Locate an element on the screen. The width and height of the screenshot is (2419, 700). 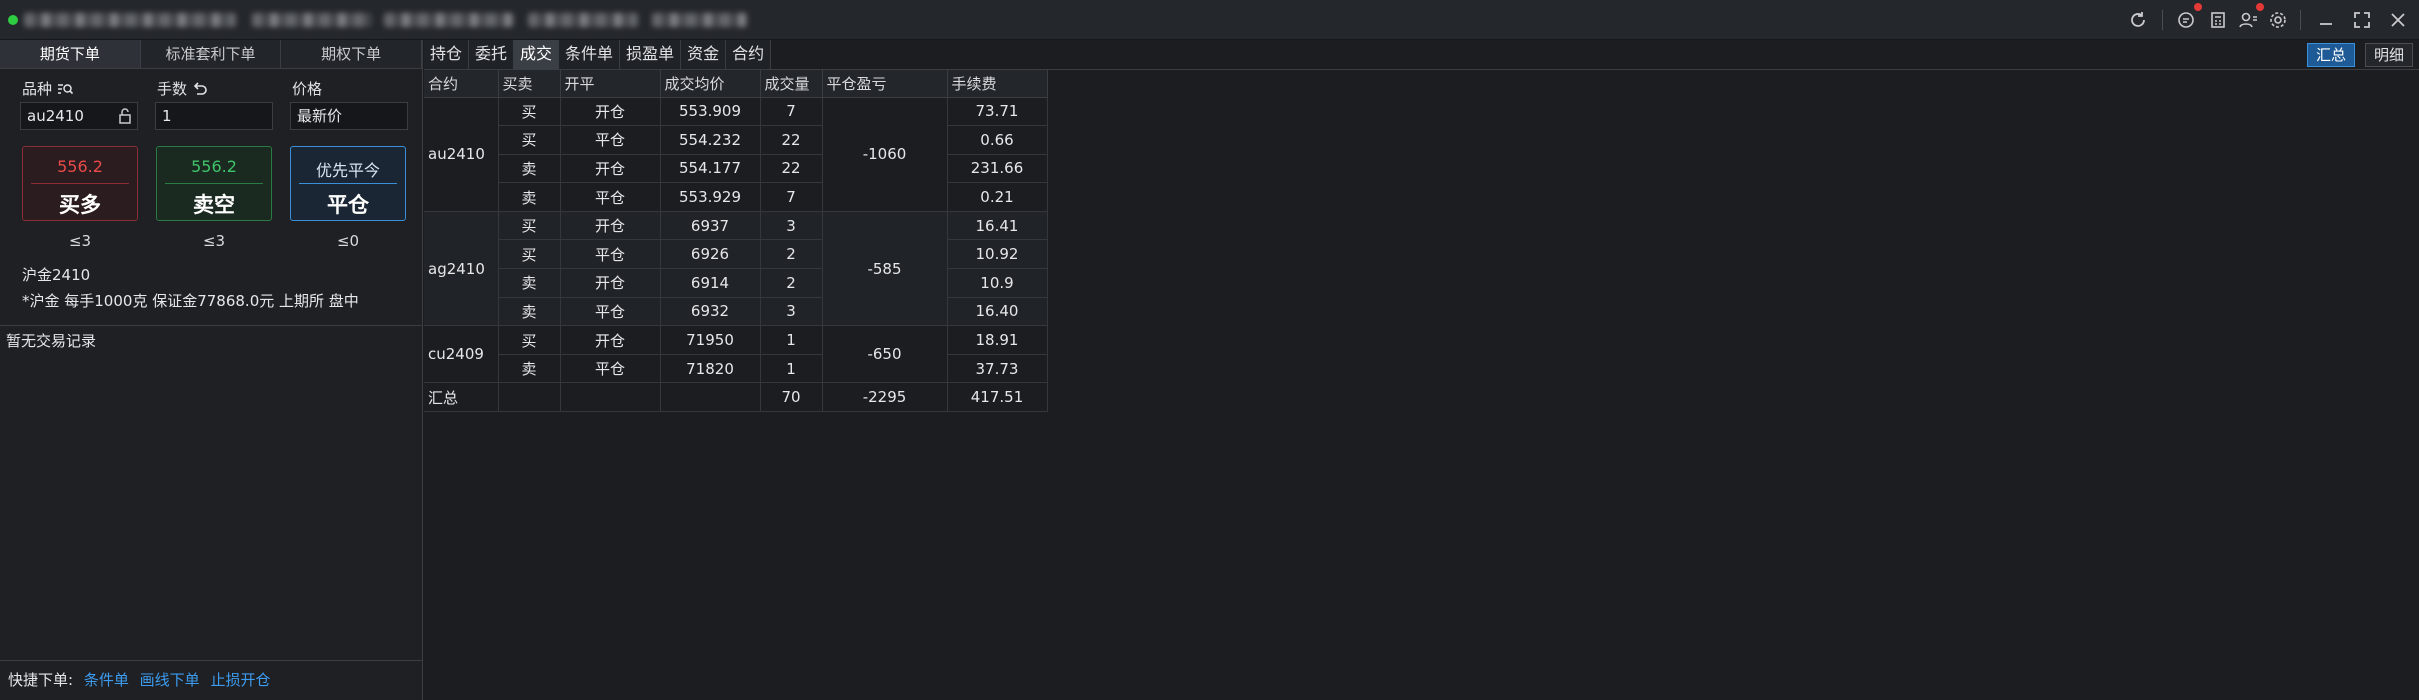
cell-volume: 22 is located at coordinates (791, 169).